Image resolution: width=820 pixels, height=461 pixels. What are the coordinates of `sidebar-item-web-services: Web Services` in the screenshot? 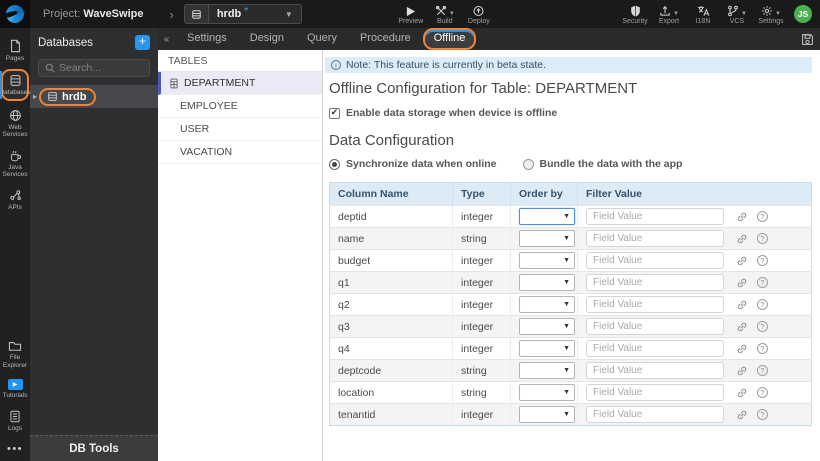 It's located at (15, 123).